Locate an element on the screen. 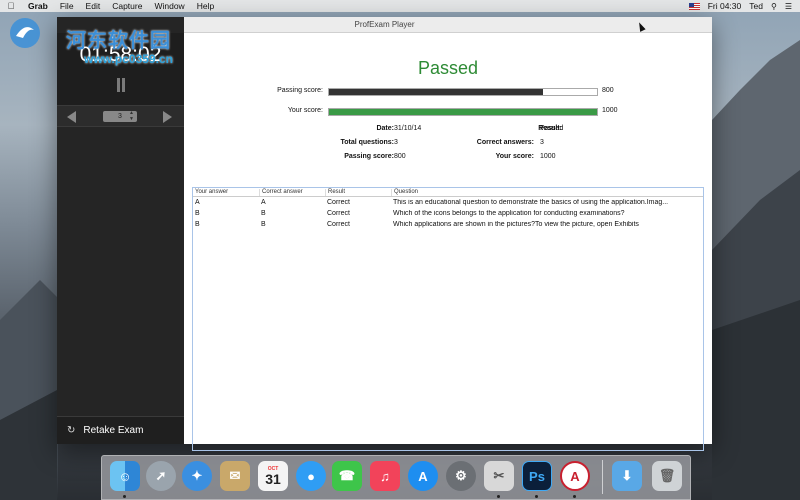 Image resolution: width=800 pixels, height=500 pixels. input-source-flag-icon is located at coordinates (694, 6).